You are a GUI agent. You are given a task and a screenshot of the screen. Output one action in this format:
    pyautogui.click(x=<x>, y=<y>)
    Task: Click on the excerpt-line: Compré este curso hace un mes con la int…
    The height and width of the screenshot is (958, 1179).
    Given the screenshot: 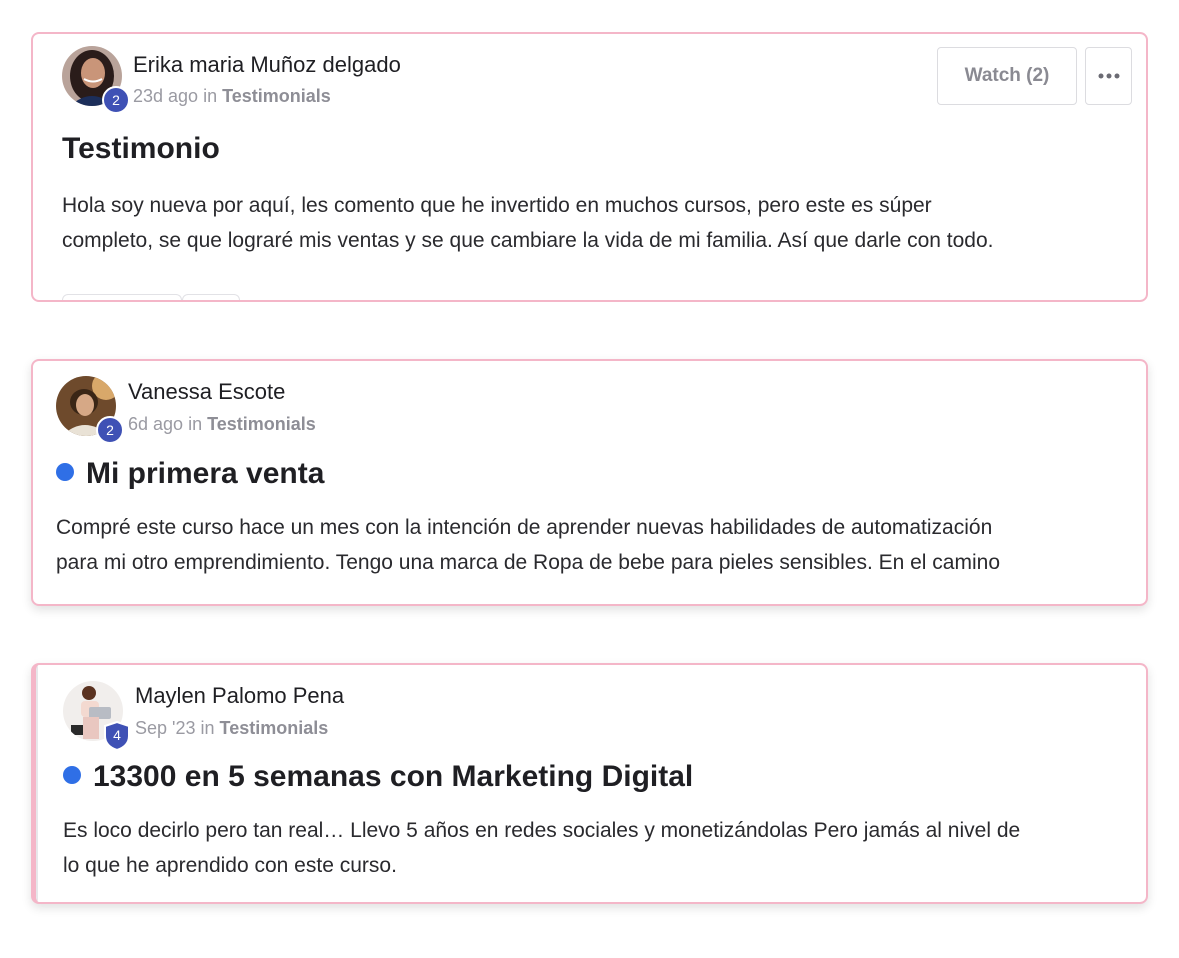 What is the action you would take?
    pyautogui.click(x=524, y=527)
    